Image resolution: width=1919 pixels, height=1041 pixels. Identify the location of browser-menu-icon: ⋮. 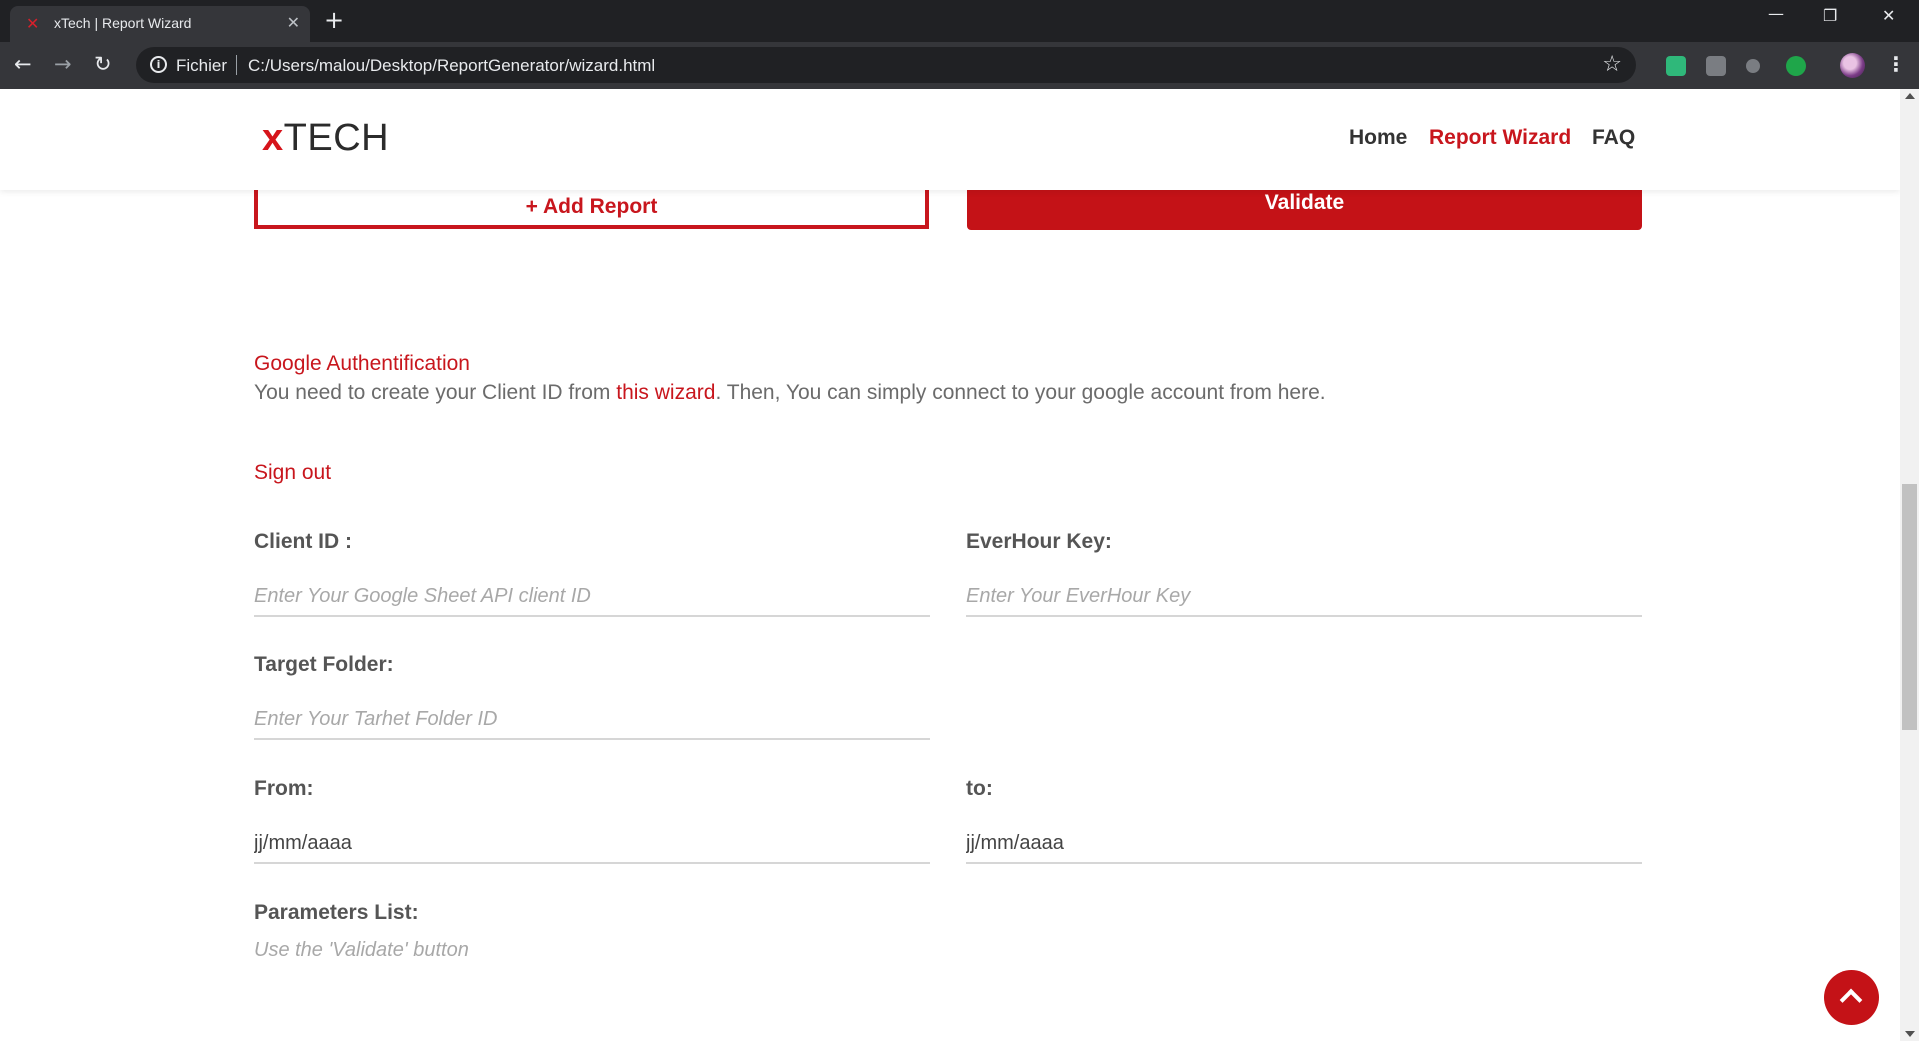
(1896, 64).